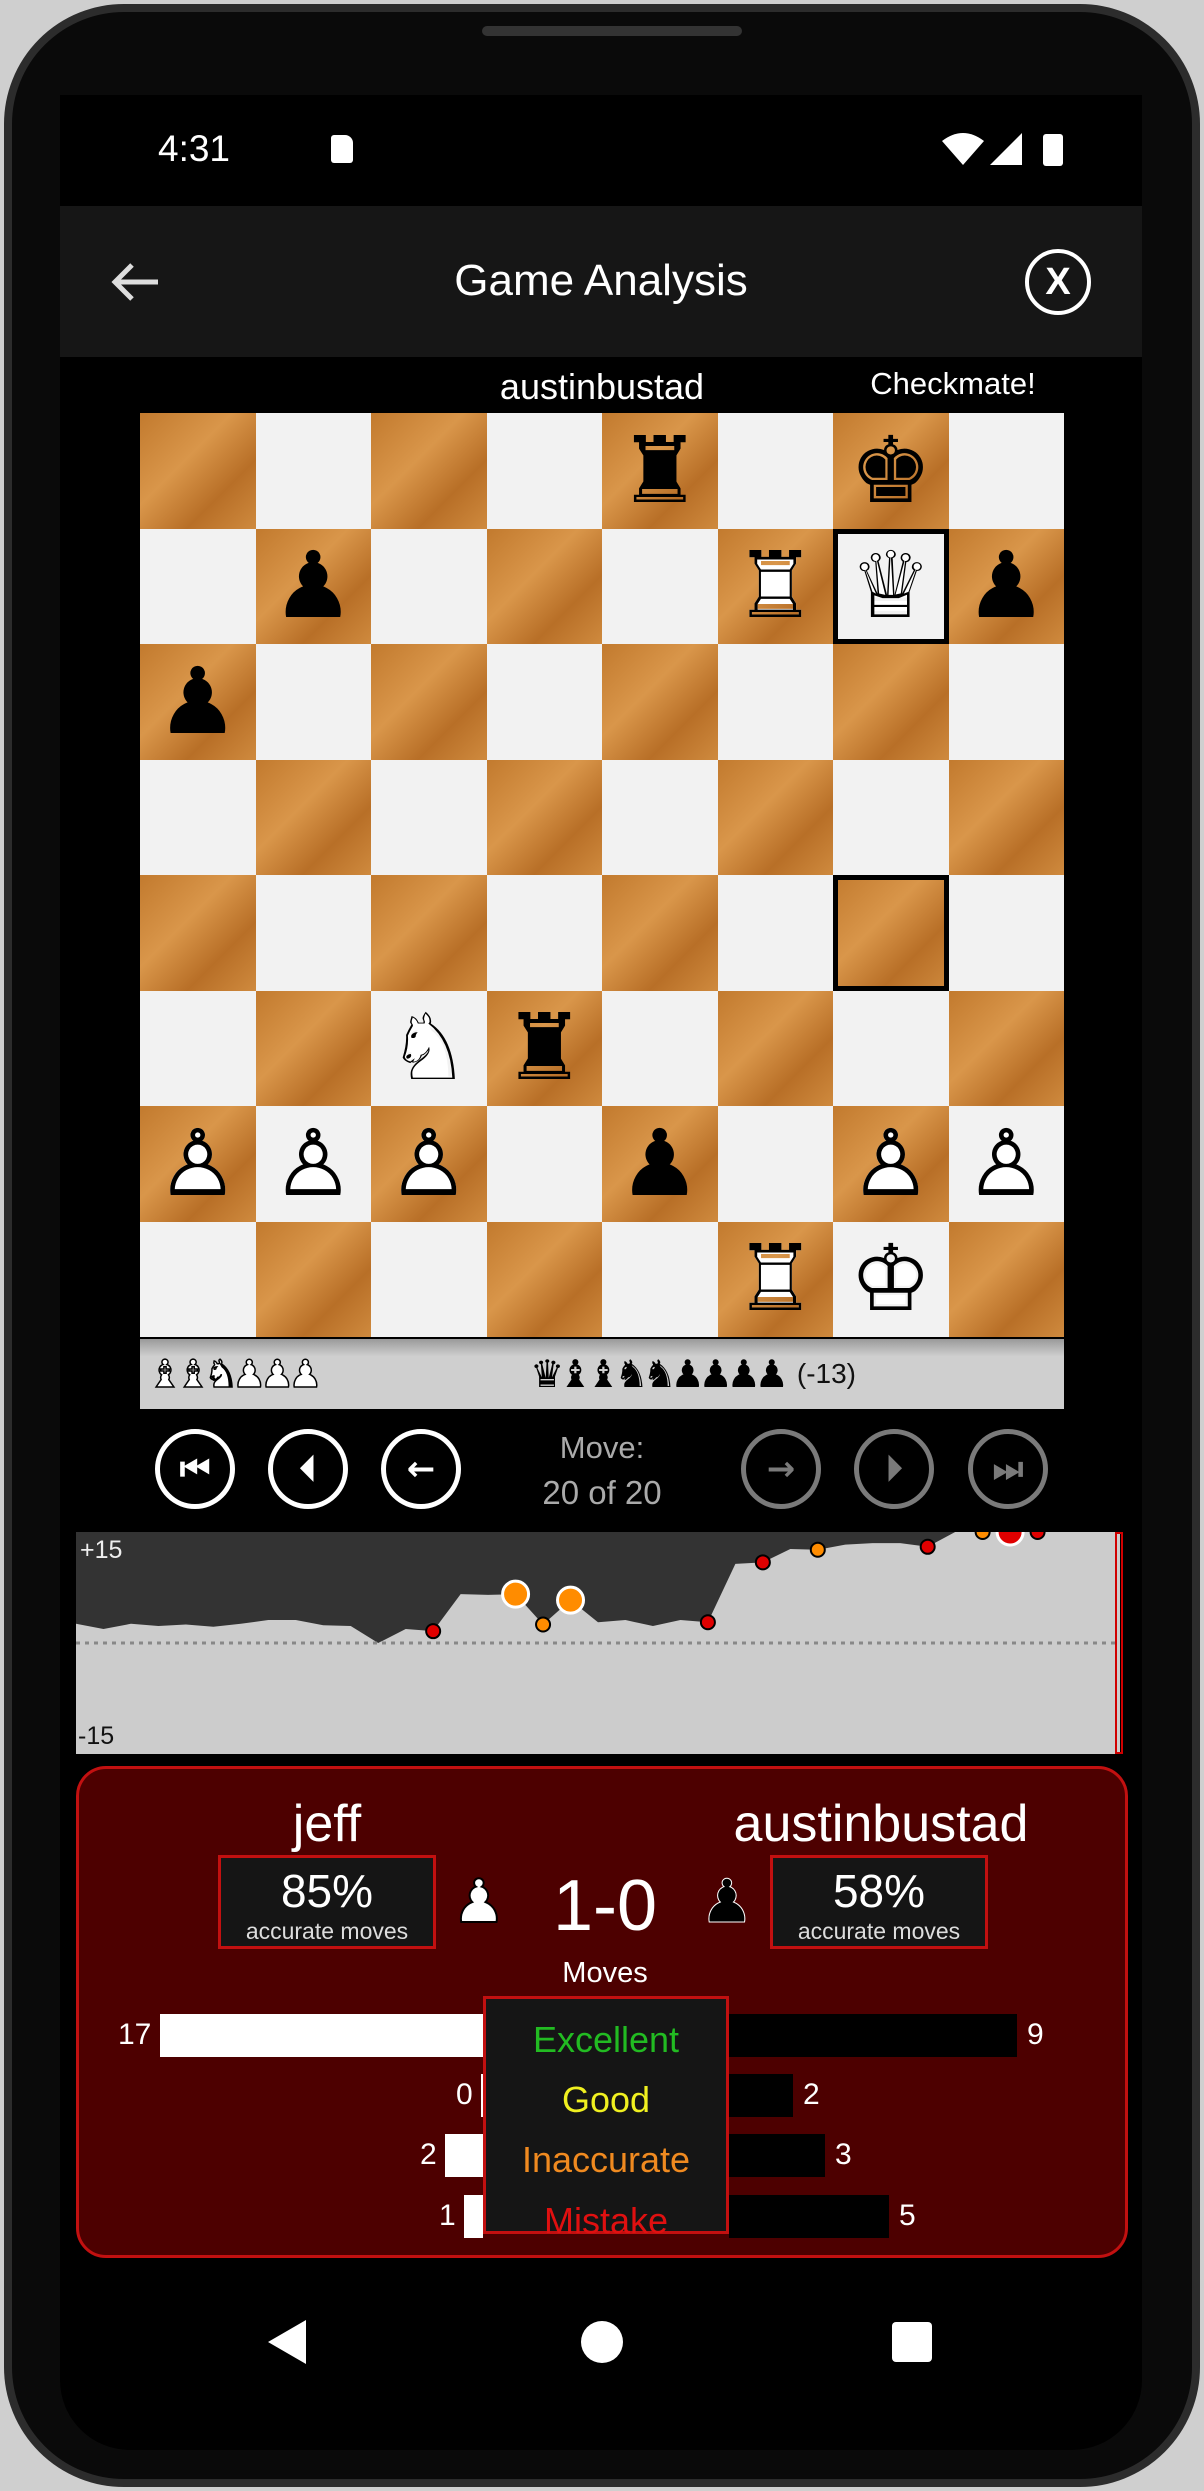 This screenshot has width=1204, height=2491. I want to click on material-difference: (-13), so click(826, 1373).